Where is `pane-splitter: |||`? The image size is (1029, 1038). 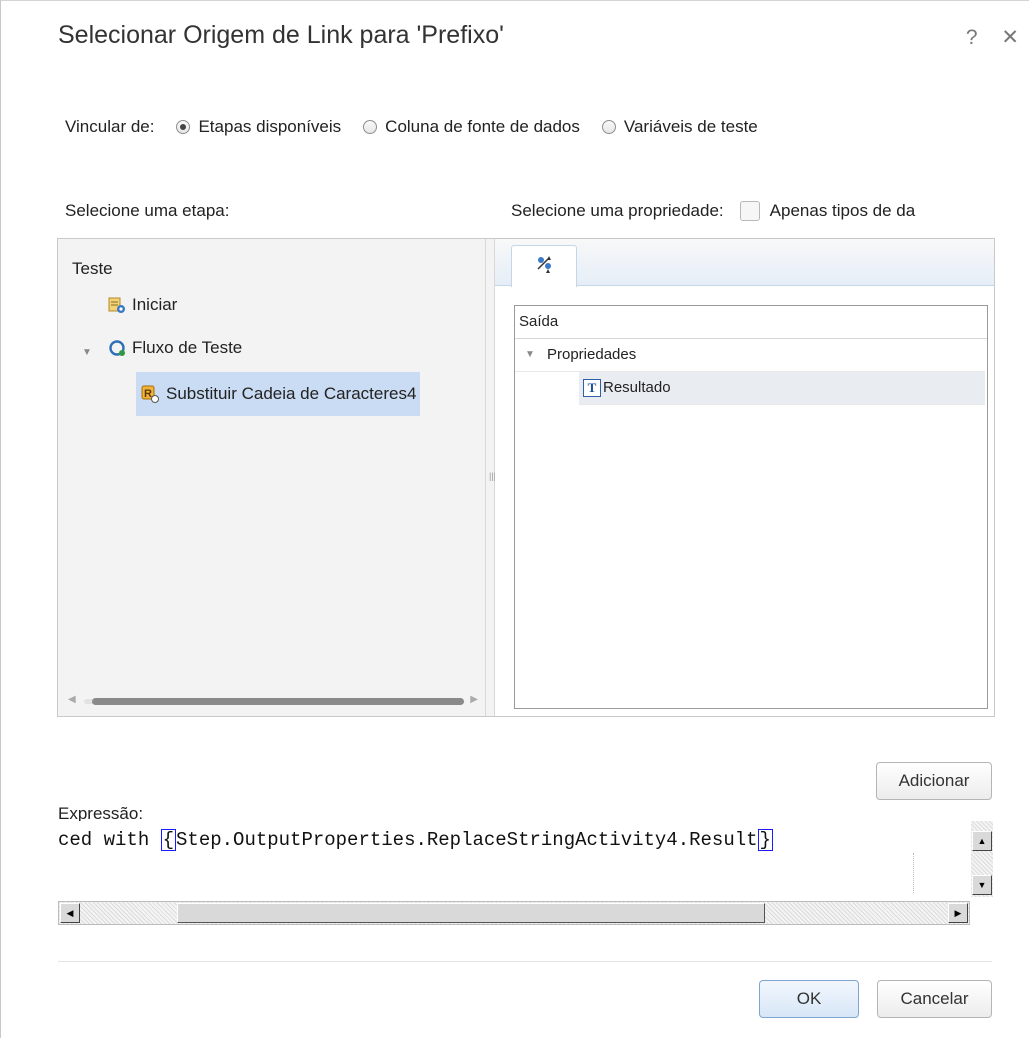
pane-splitter: ||| is located at coordinates (490, 477).